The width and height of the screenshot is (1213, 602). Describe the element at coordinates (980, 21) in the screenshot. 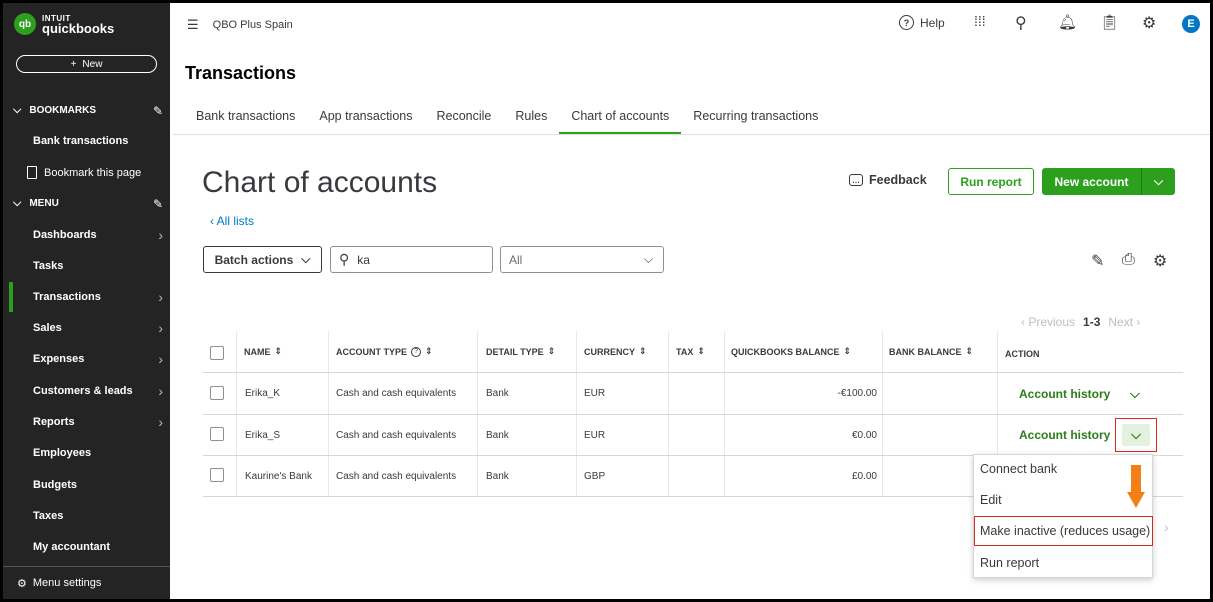

I see `apps-grid-icon: ⁞⁞⁞` at that location.